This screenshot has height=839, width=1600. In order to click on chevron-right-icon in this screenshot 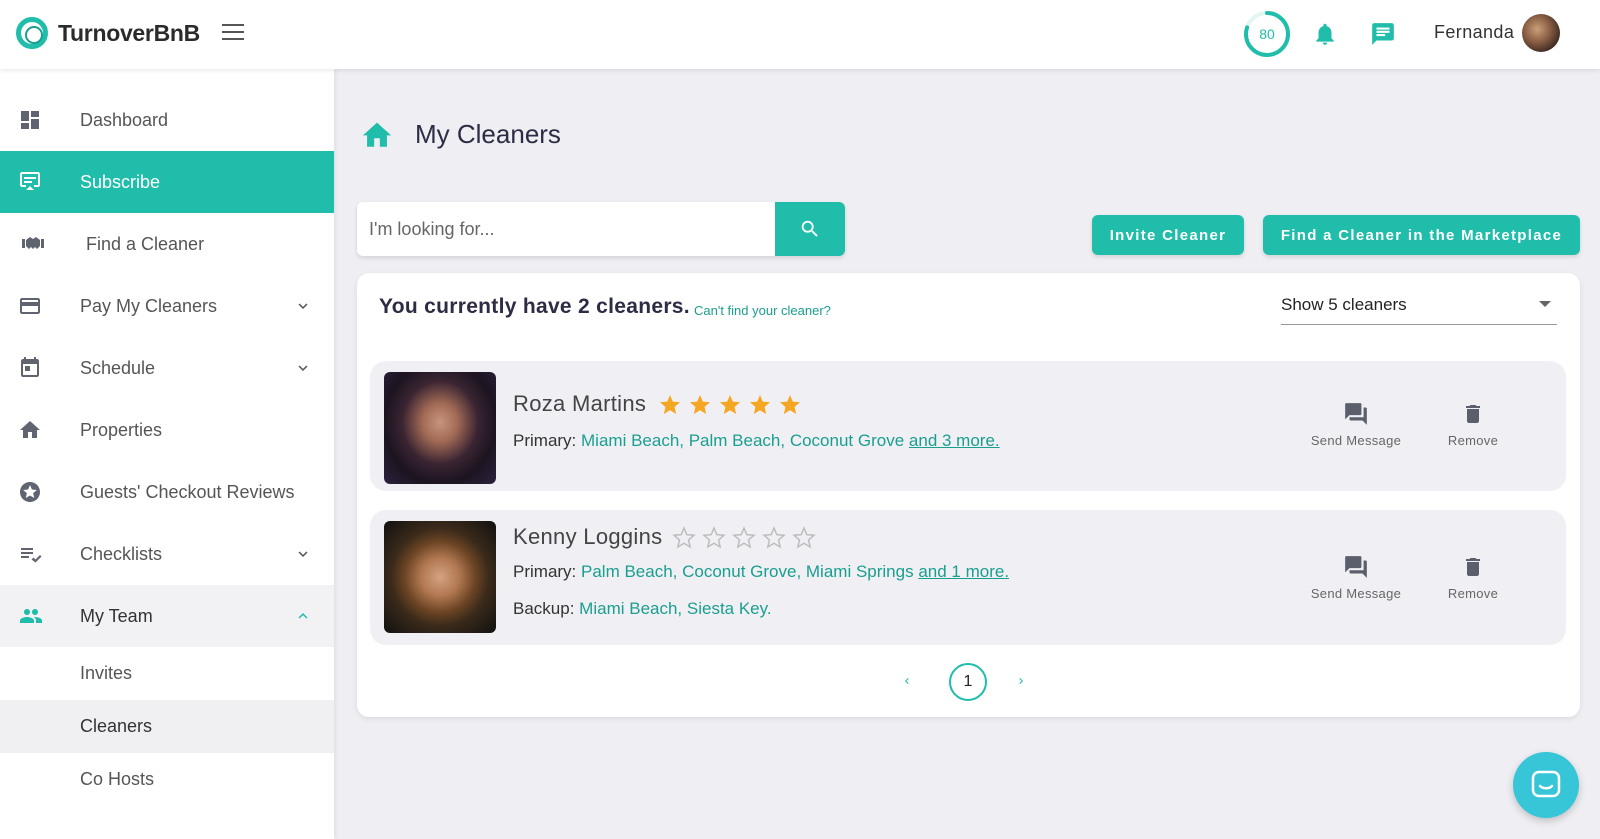, I will do `click(1021, 681)`.